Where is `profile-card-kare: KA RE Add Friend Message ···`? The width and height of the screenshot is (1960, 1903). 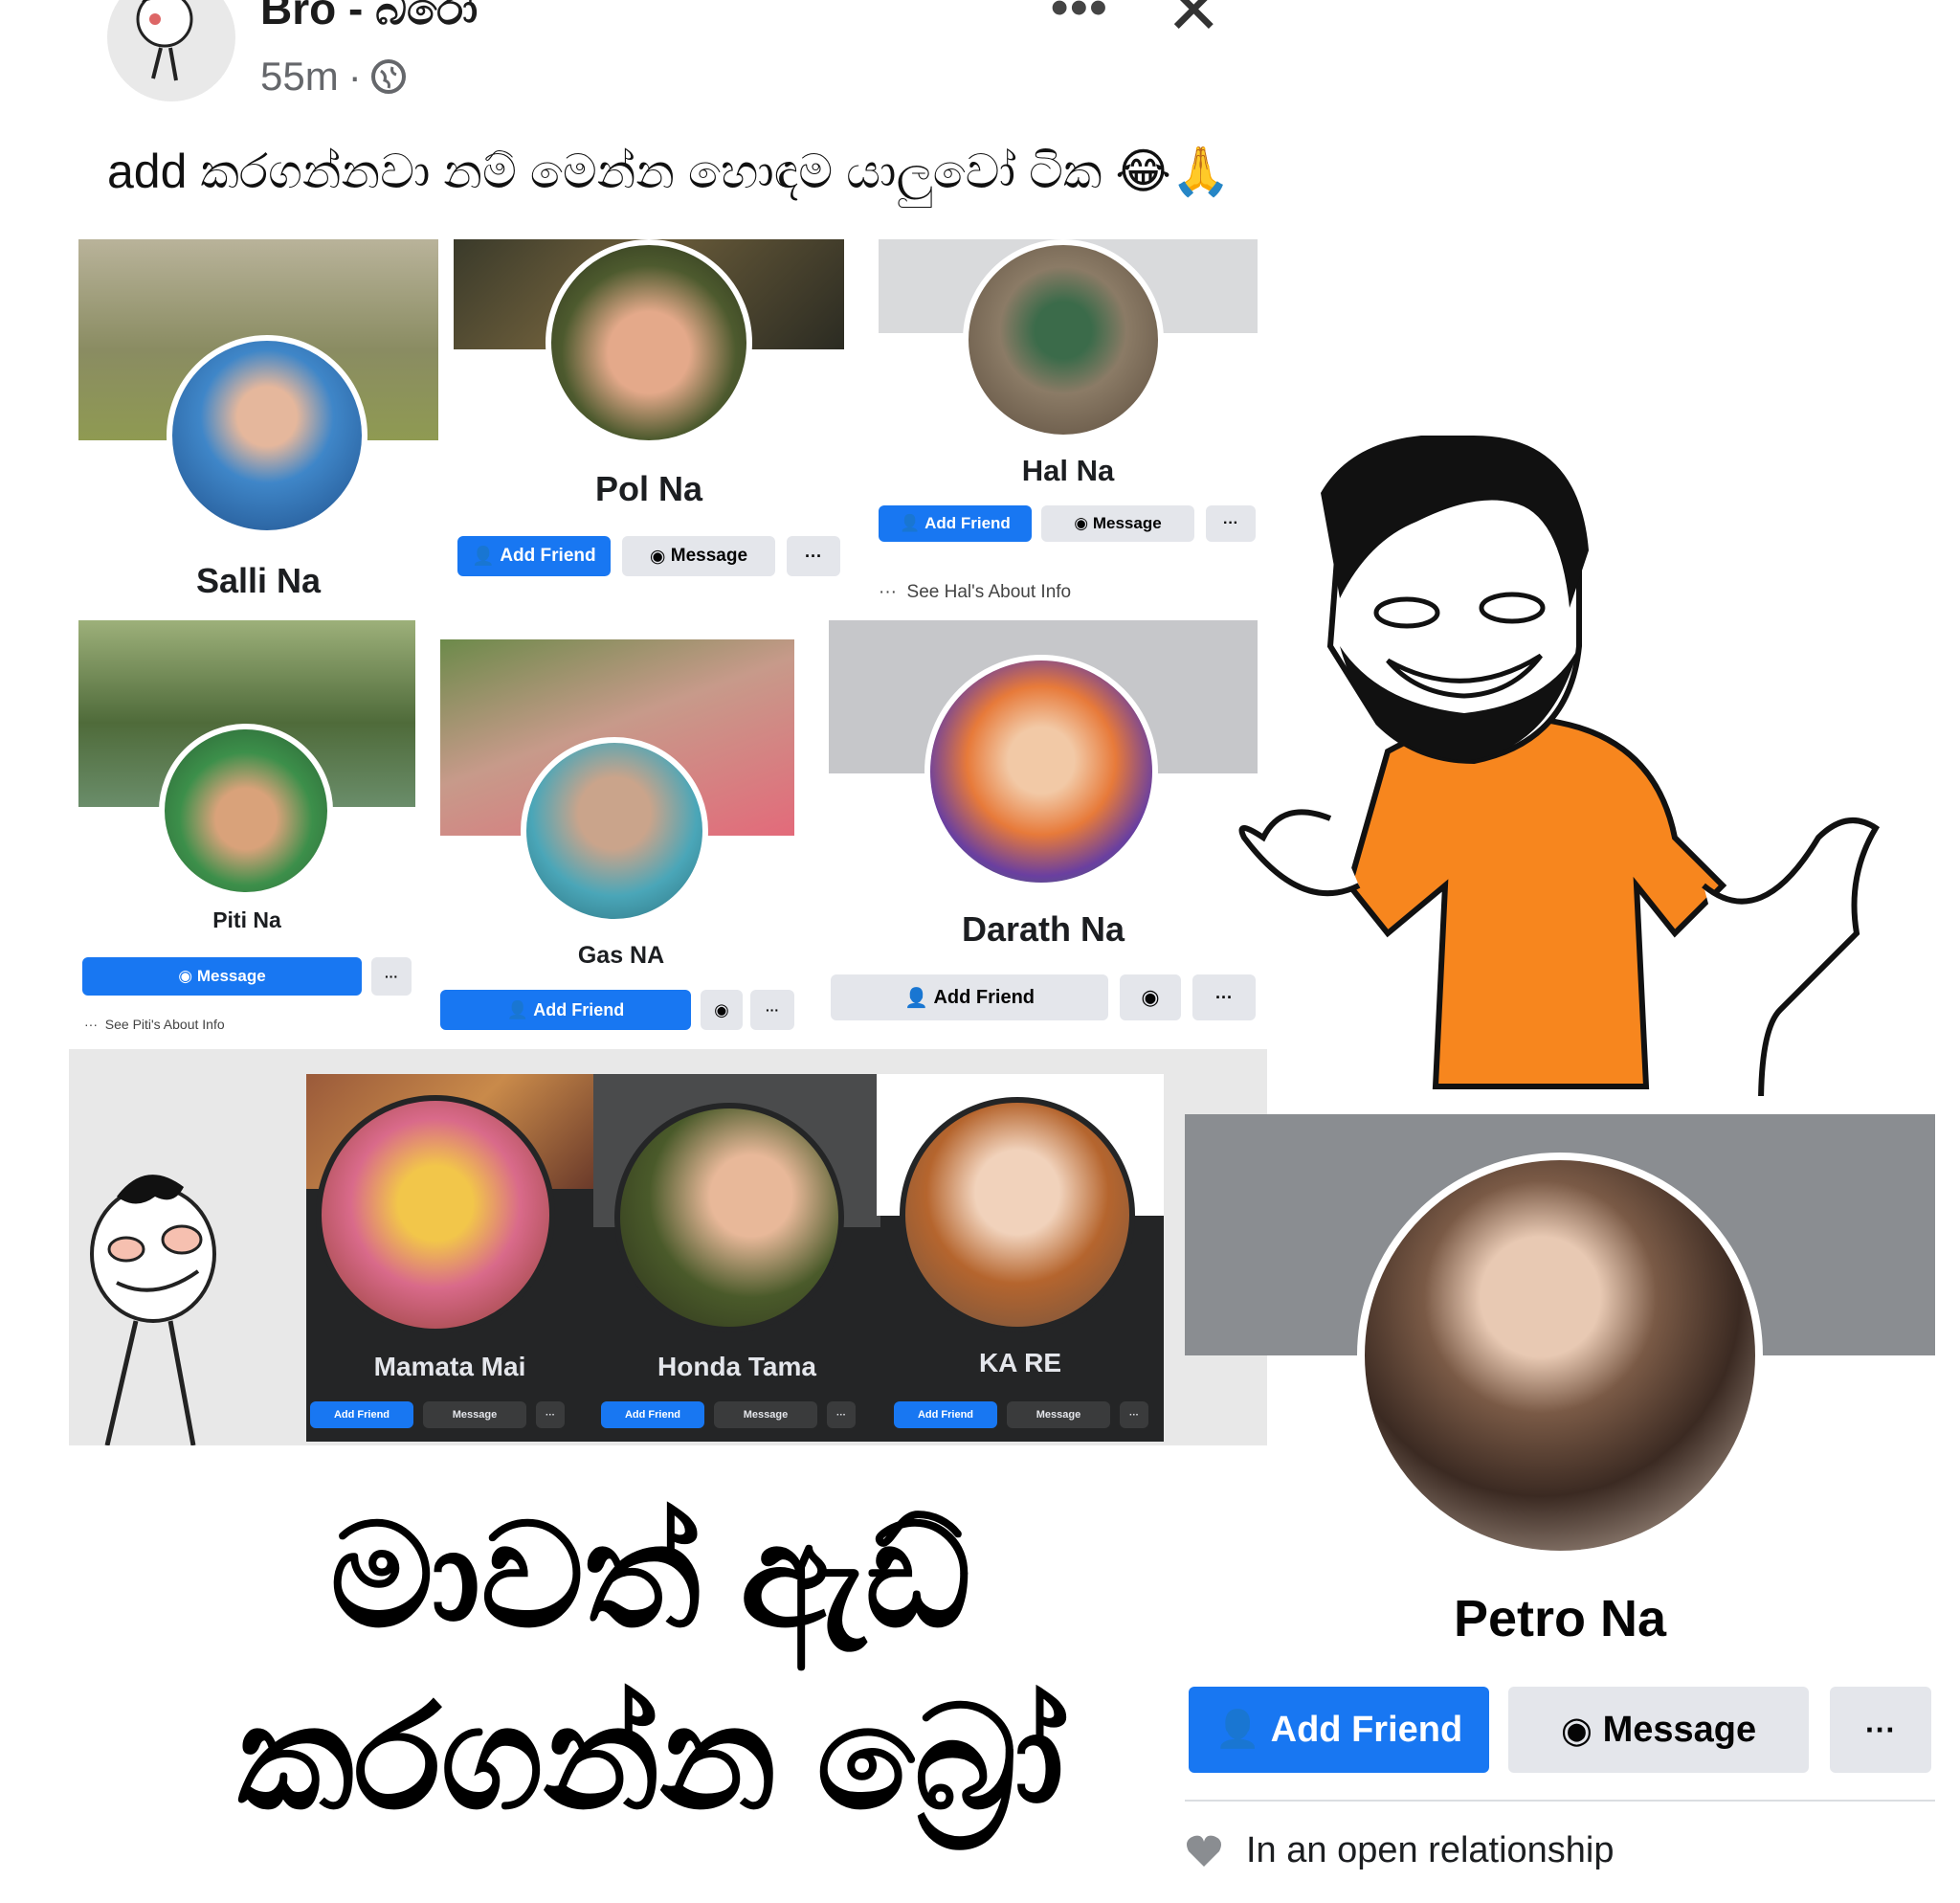 profile-card-kare: KA RE Add Friend Message ··· is located at coordinates (1021, 1258).